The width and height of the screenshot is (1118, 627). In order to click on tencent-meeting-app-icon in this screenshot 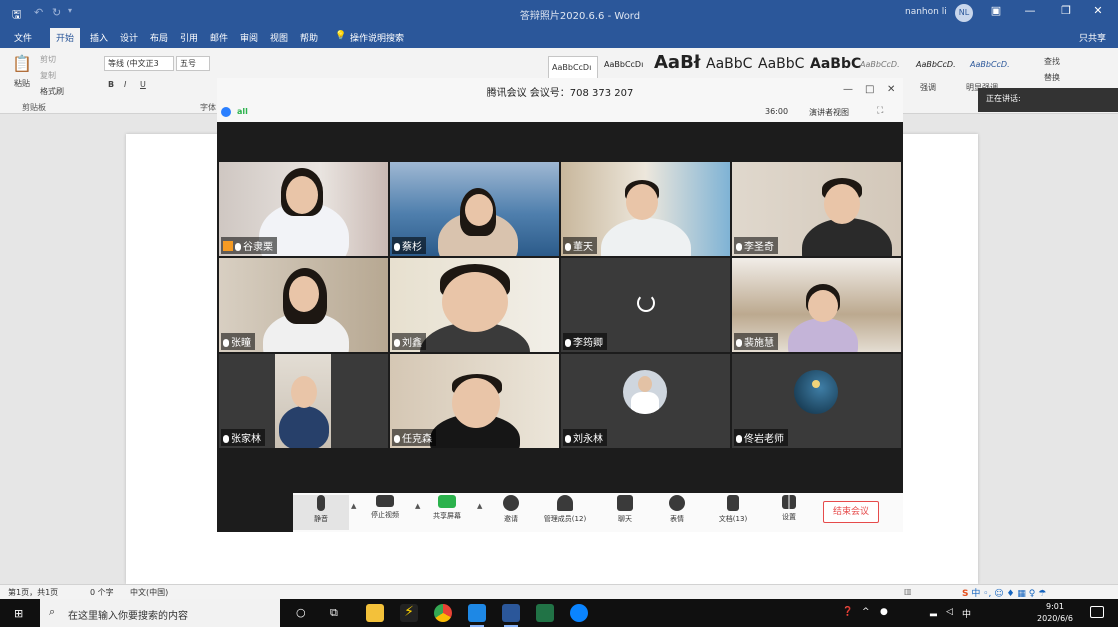, I will do `click(477, 615)`.